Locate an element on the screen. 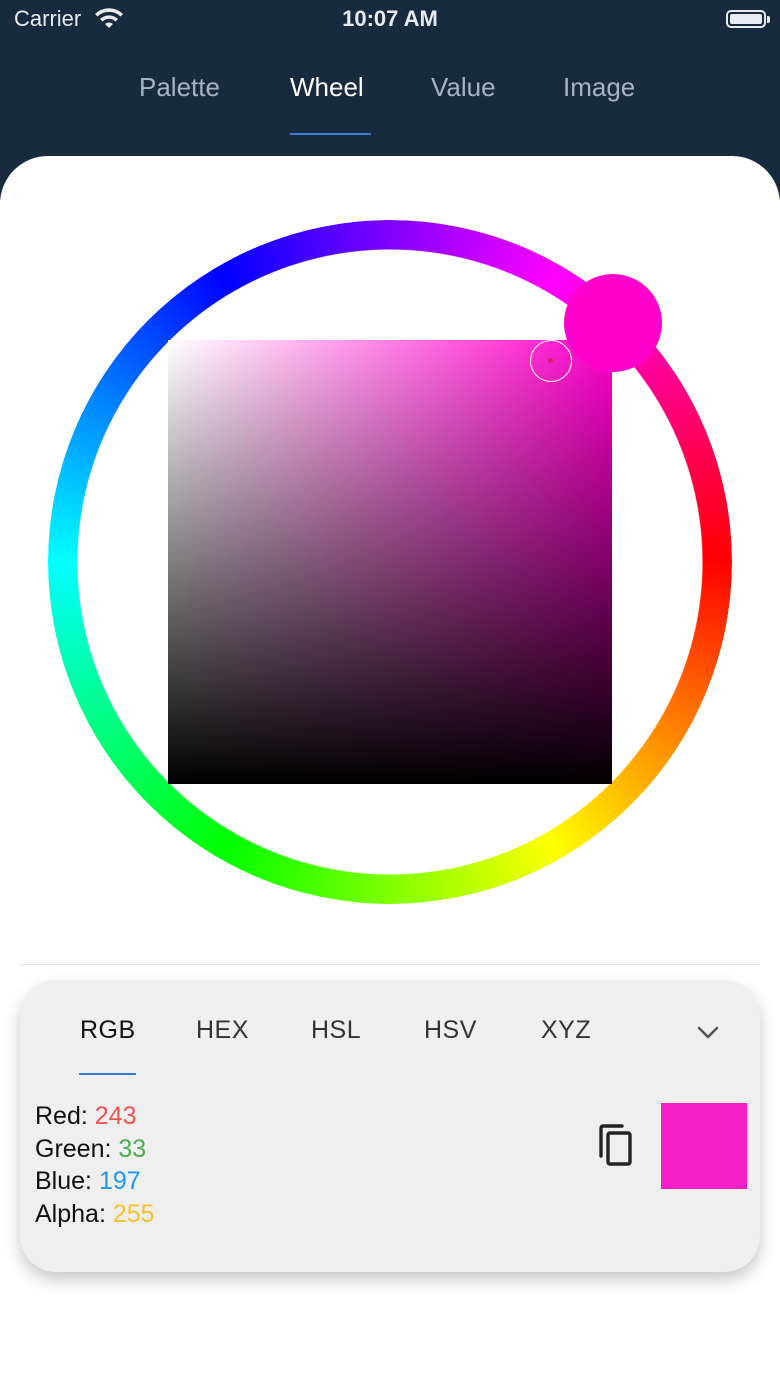 Image resolution: width=780 pixels, height=1387 pixels. alpha-row: Alpha: 255 is located at coordinates (95, 1214).